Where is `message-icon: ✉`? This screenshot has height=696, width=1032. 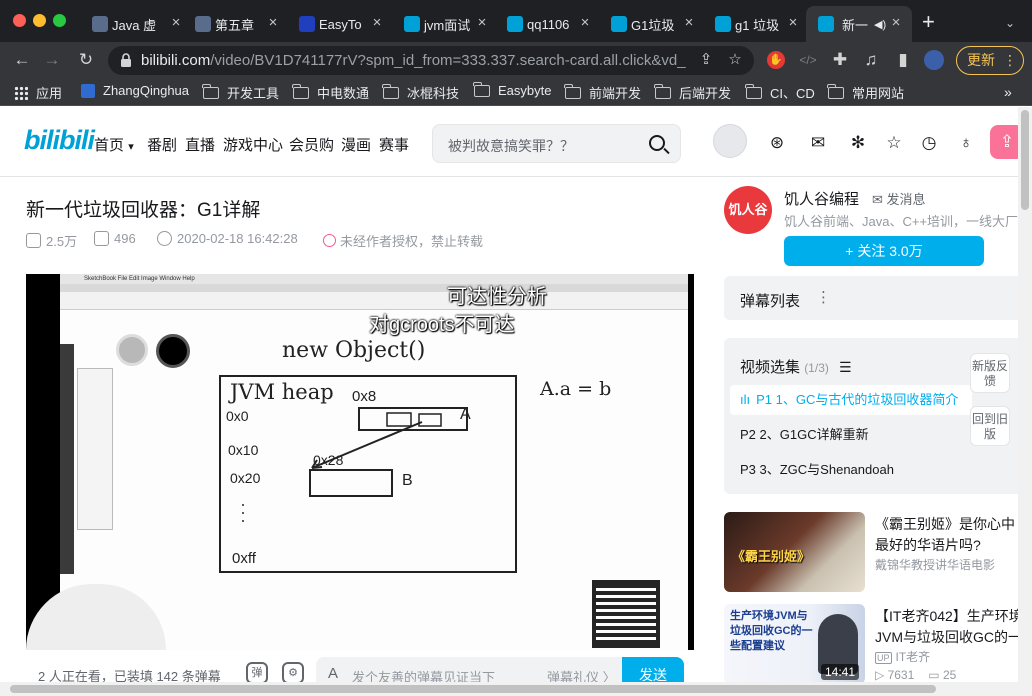 message-icon: ✉ is located at coordinates (818, 143).